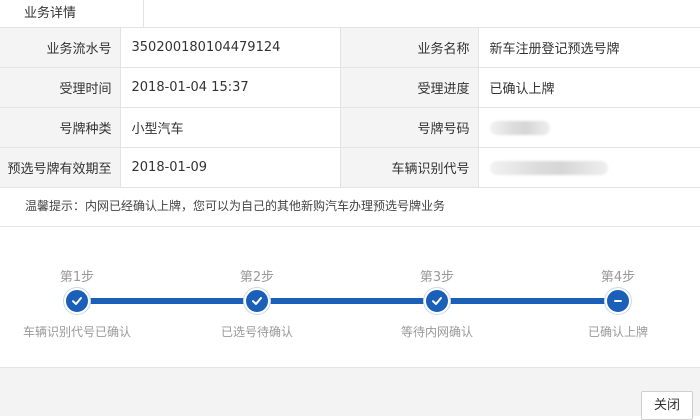 This screenshot has height=420, width=700. What do you see at coordinates (618, 301) in the screenshot?
I see `dash-icon` at bounding box center [618, 301].